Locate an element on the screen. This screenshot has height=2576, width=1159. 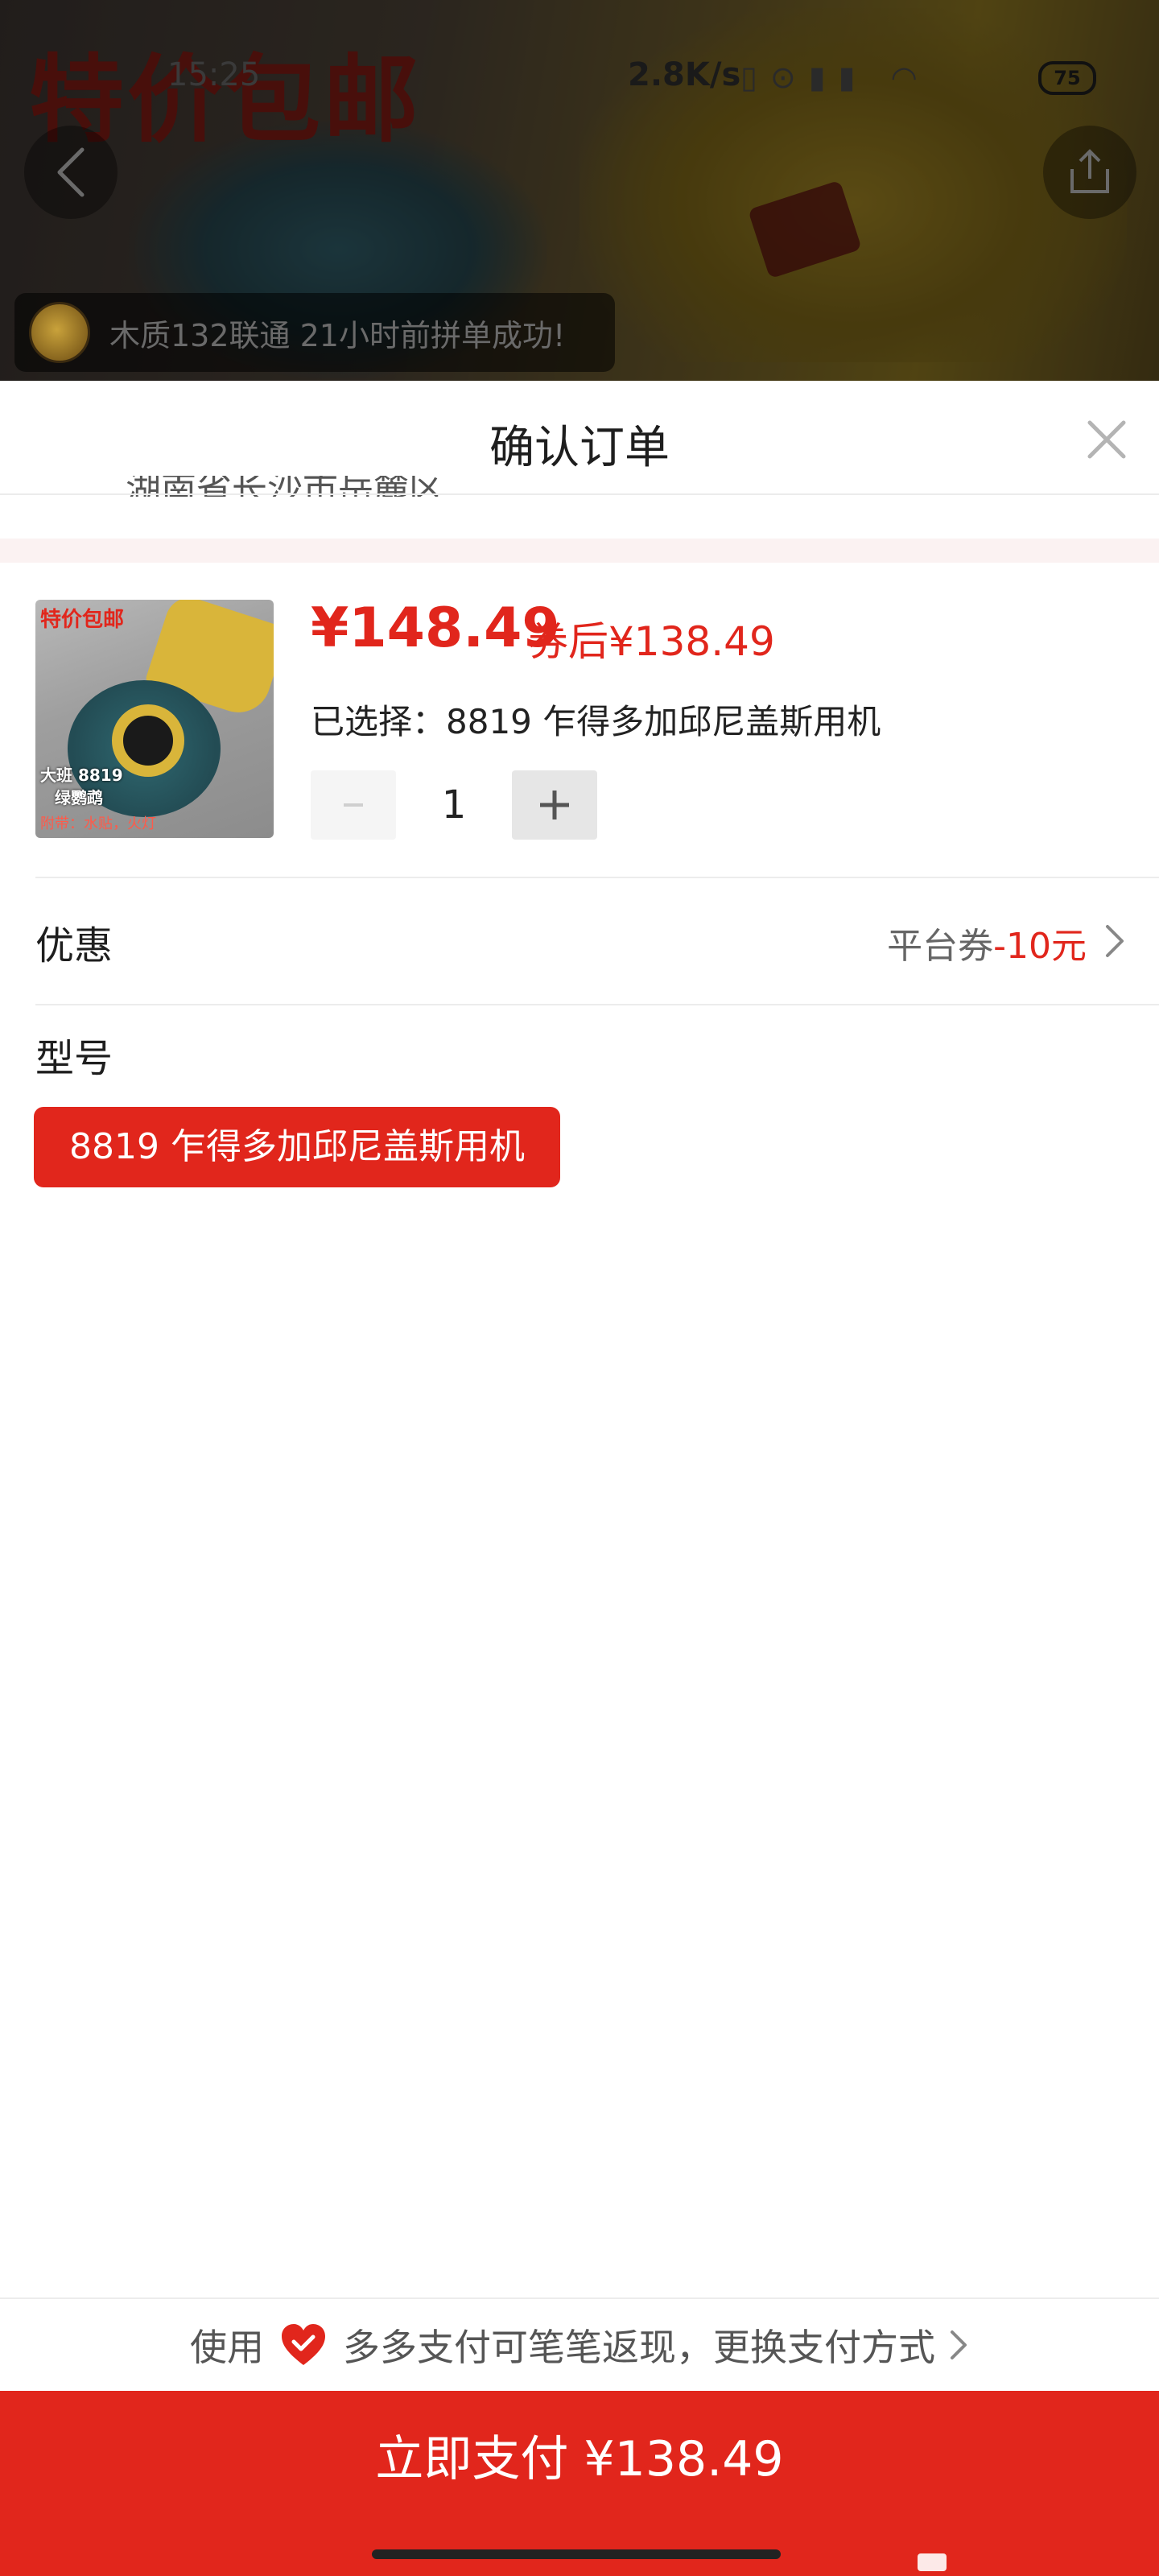
group-buy-toast: 木质132联通 21小时前拼单成功! is located at coordinates (314, 332).